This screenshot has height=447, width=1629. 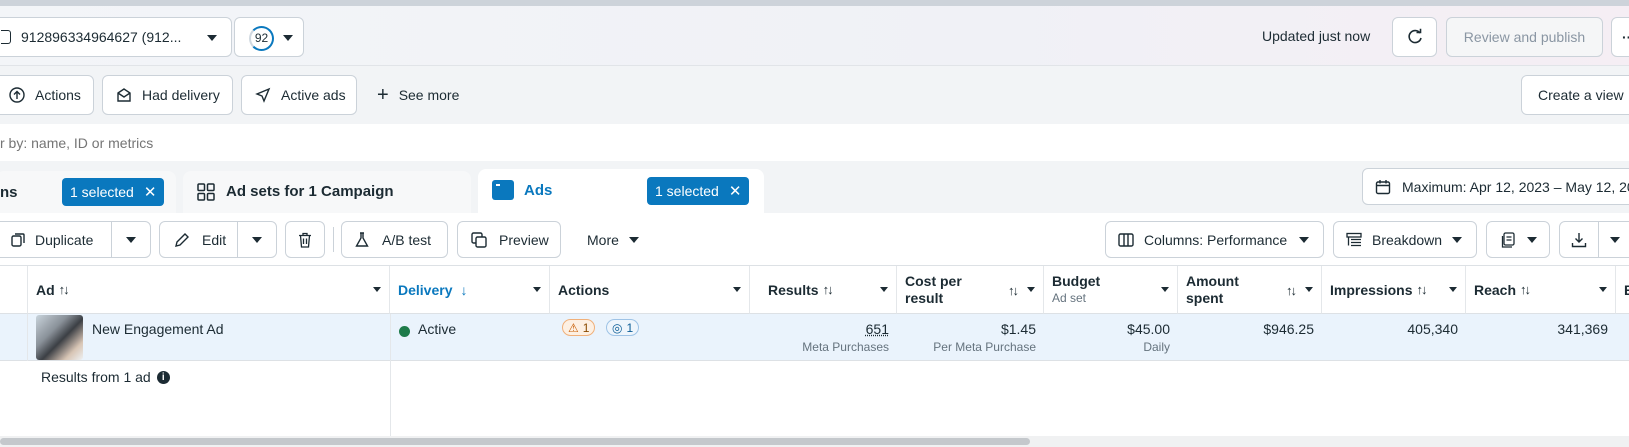 I want to click on results-value: 651, so click(x=819, y=329).